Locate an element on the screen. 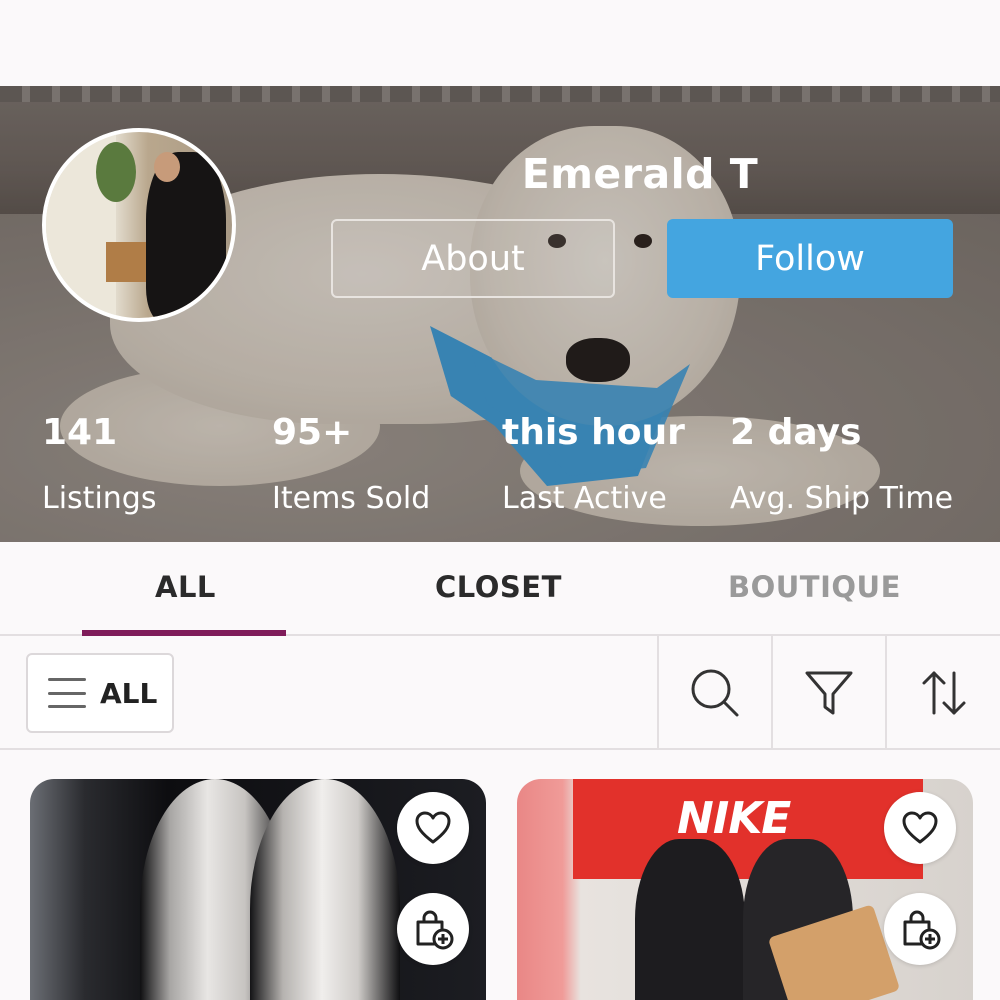 This screenshot has width=1000, height=1000. listing-card: NIKE is located at coordinates (745, 889).